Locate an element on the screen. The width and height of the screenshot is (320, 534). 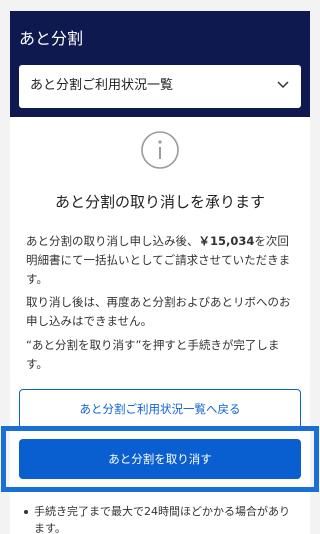
description-text: あと分割の取り消し申し込み後、 is located at coordinates (112, 241).